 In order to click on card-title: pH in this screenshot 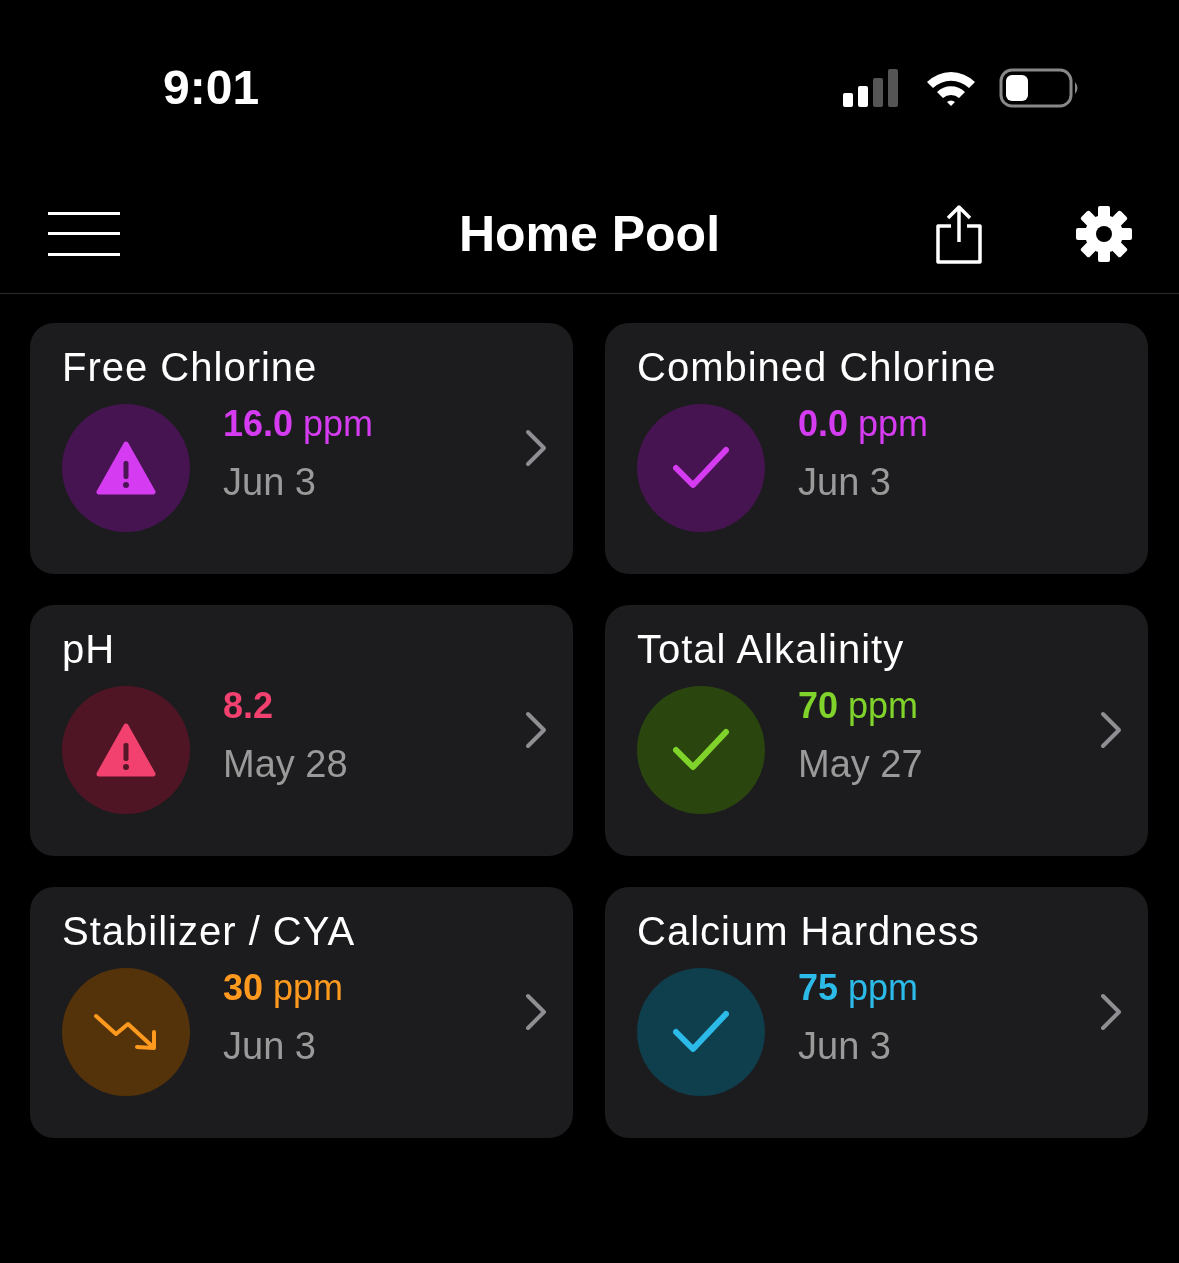, I will do `click(89, 649)`.